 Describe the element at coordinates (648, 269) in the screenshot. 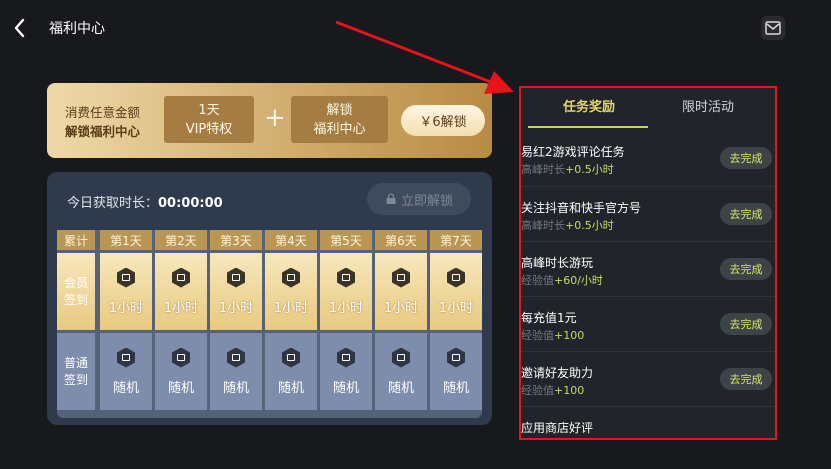

I see `task-item: 高峰时长游玩 经验值+60/小时 去完成` at that location.